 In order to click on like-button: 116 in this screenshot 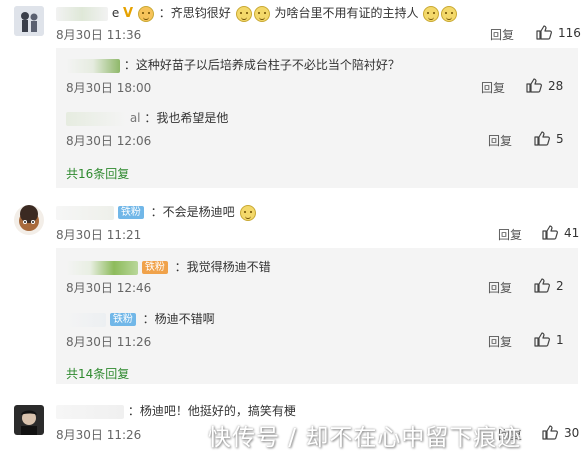, I will do `click(558, 32)`.